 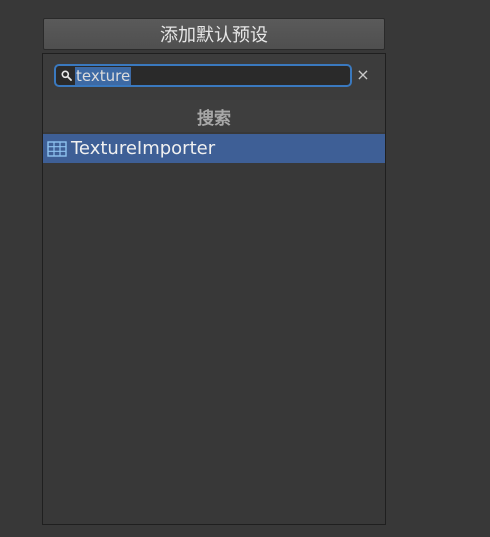 What do you see at coordinates (143, 148) in the screenshot?
I see `result-label: TextureImporter` at bounding box center [143, 148].